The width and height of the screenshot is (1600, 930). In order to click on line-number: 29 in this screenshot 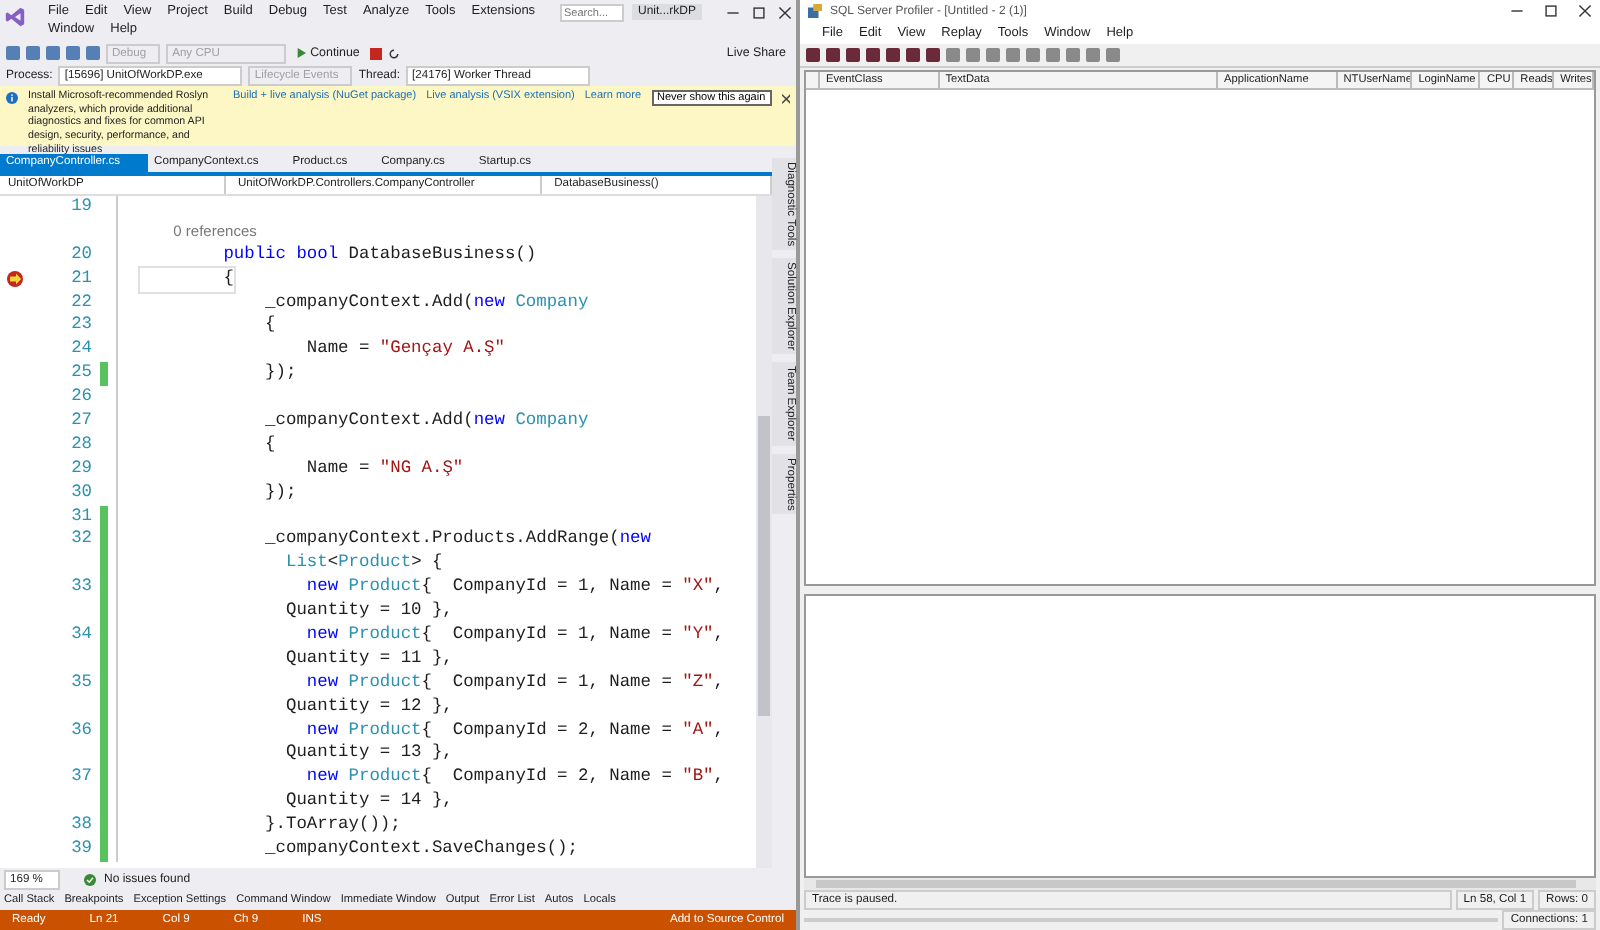, I will do `click(80, 469)`.